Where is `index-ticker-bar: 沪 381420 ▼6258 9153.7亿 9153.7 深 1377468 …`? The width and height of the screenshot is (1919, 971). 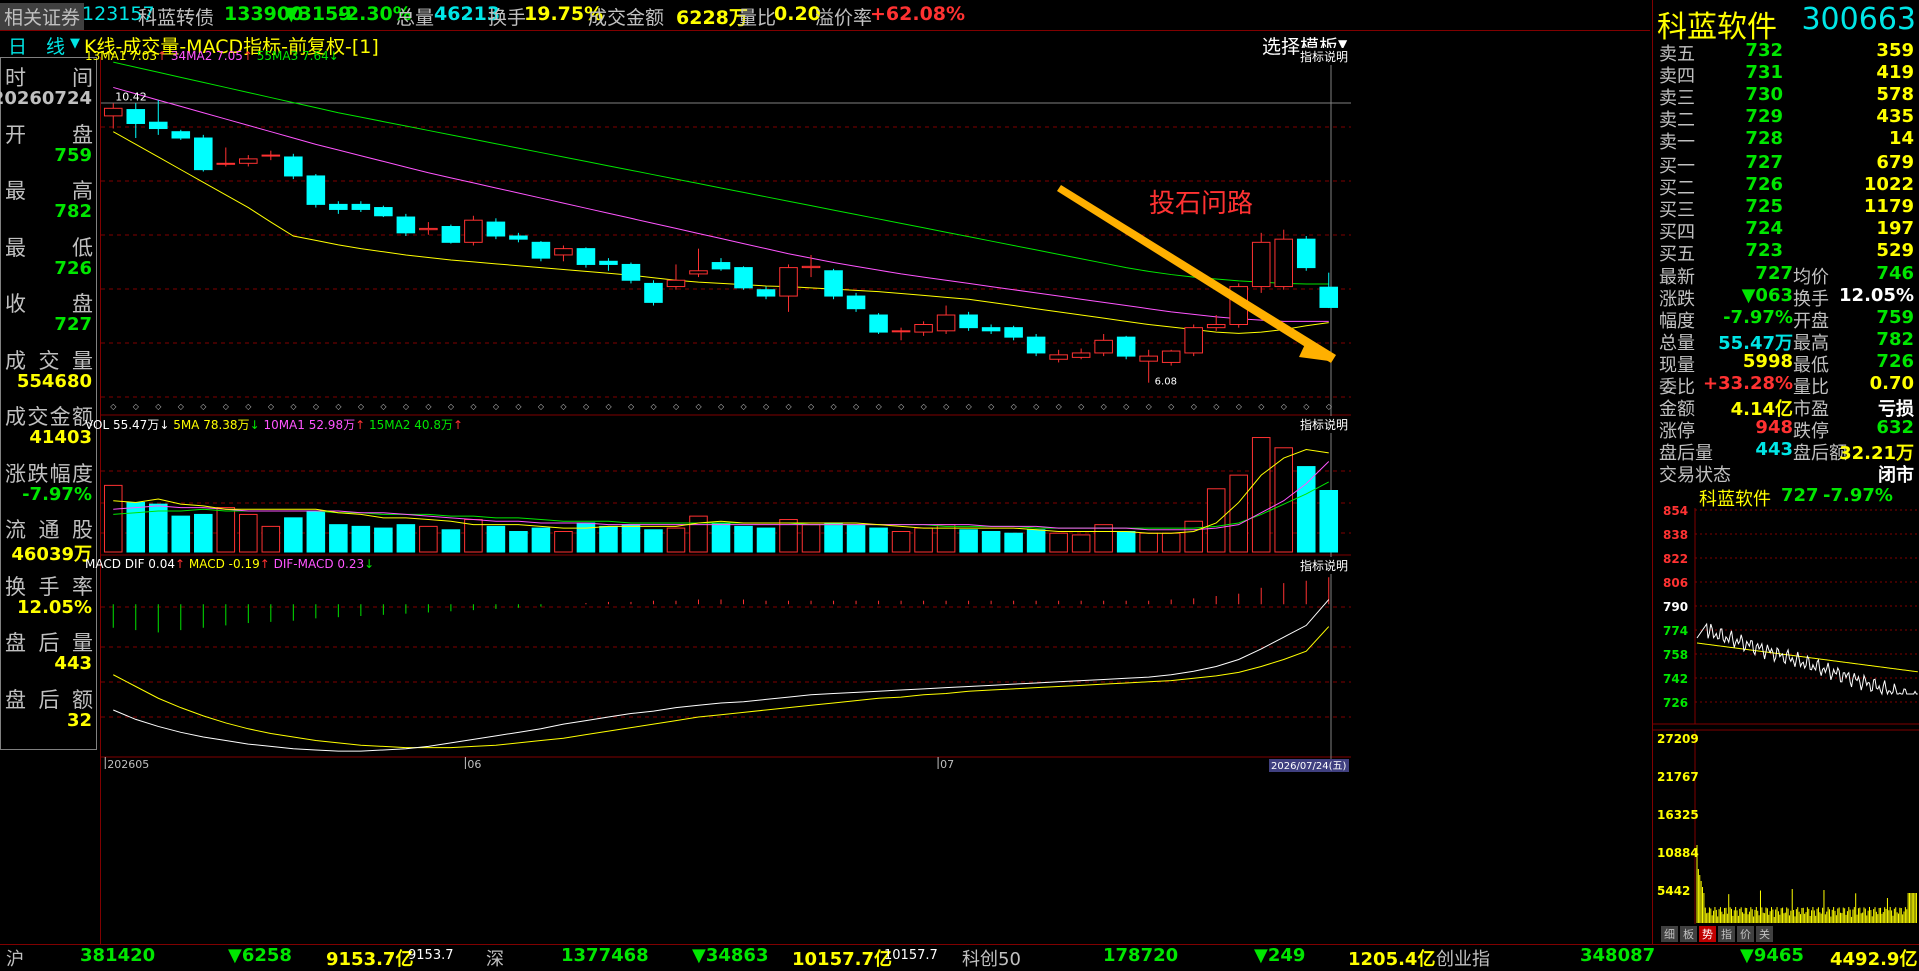 index-ticker-bar: 沪 381420 ▼6258 9153.7亿 9153.7 深 1377468 … is located at coordinates (959, 957).